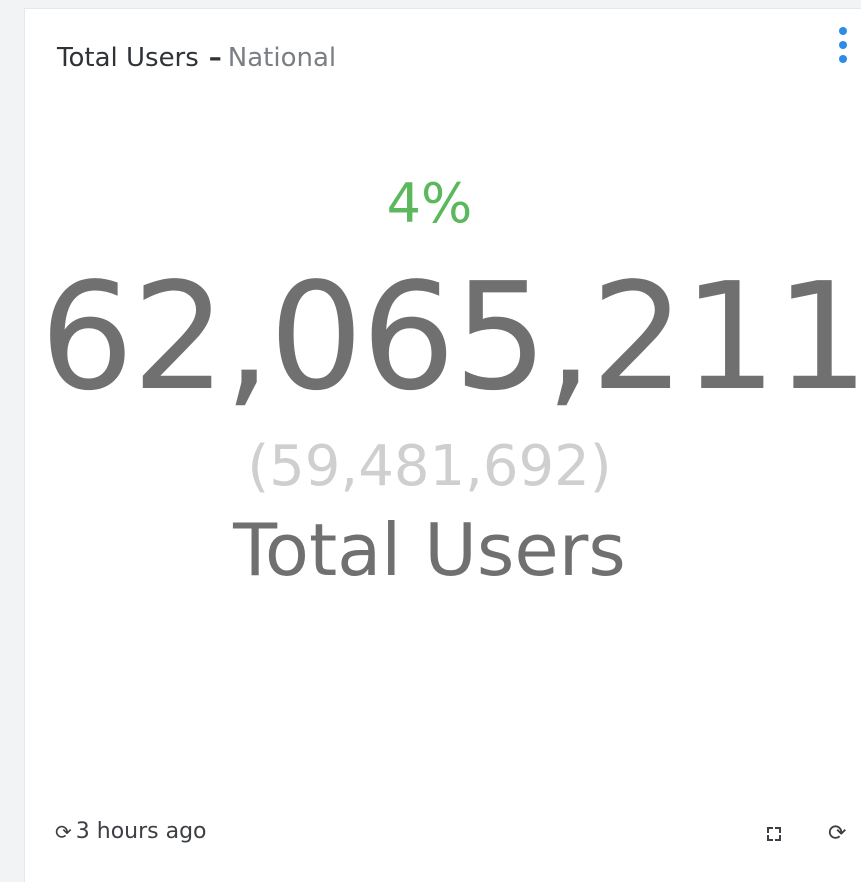 The width and height of the screenshot is (861, 882). What do you see at coordinates (429, 203) in the screenshot?
I see `change-percentage: 4%` at bounding box center [429, 203].